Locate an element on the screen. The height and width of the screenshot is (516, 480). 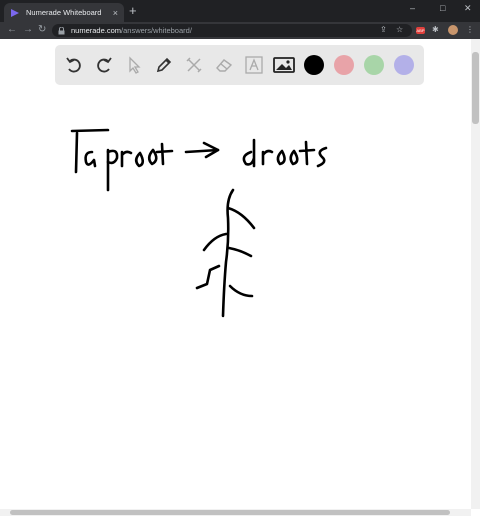
handwritten-text-taproot-droots is located at coordinates (199, 160).